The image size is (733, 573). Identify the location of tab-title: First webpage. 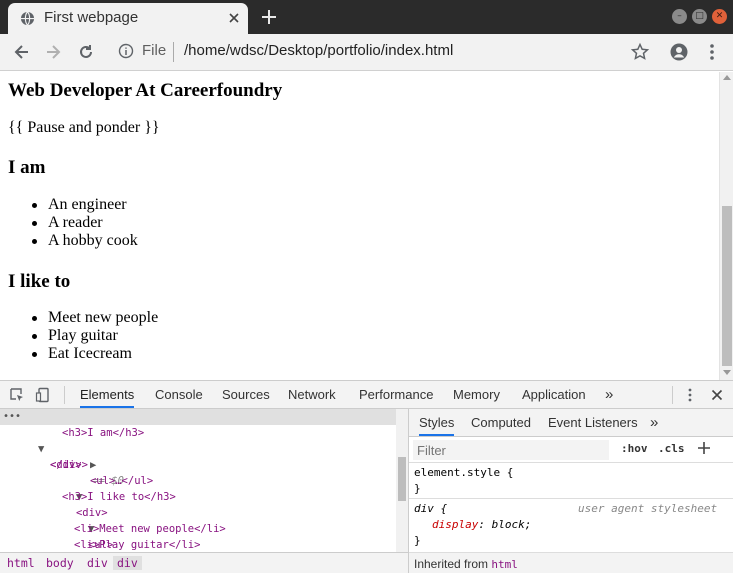
(91, 17).